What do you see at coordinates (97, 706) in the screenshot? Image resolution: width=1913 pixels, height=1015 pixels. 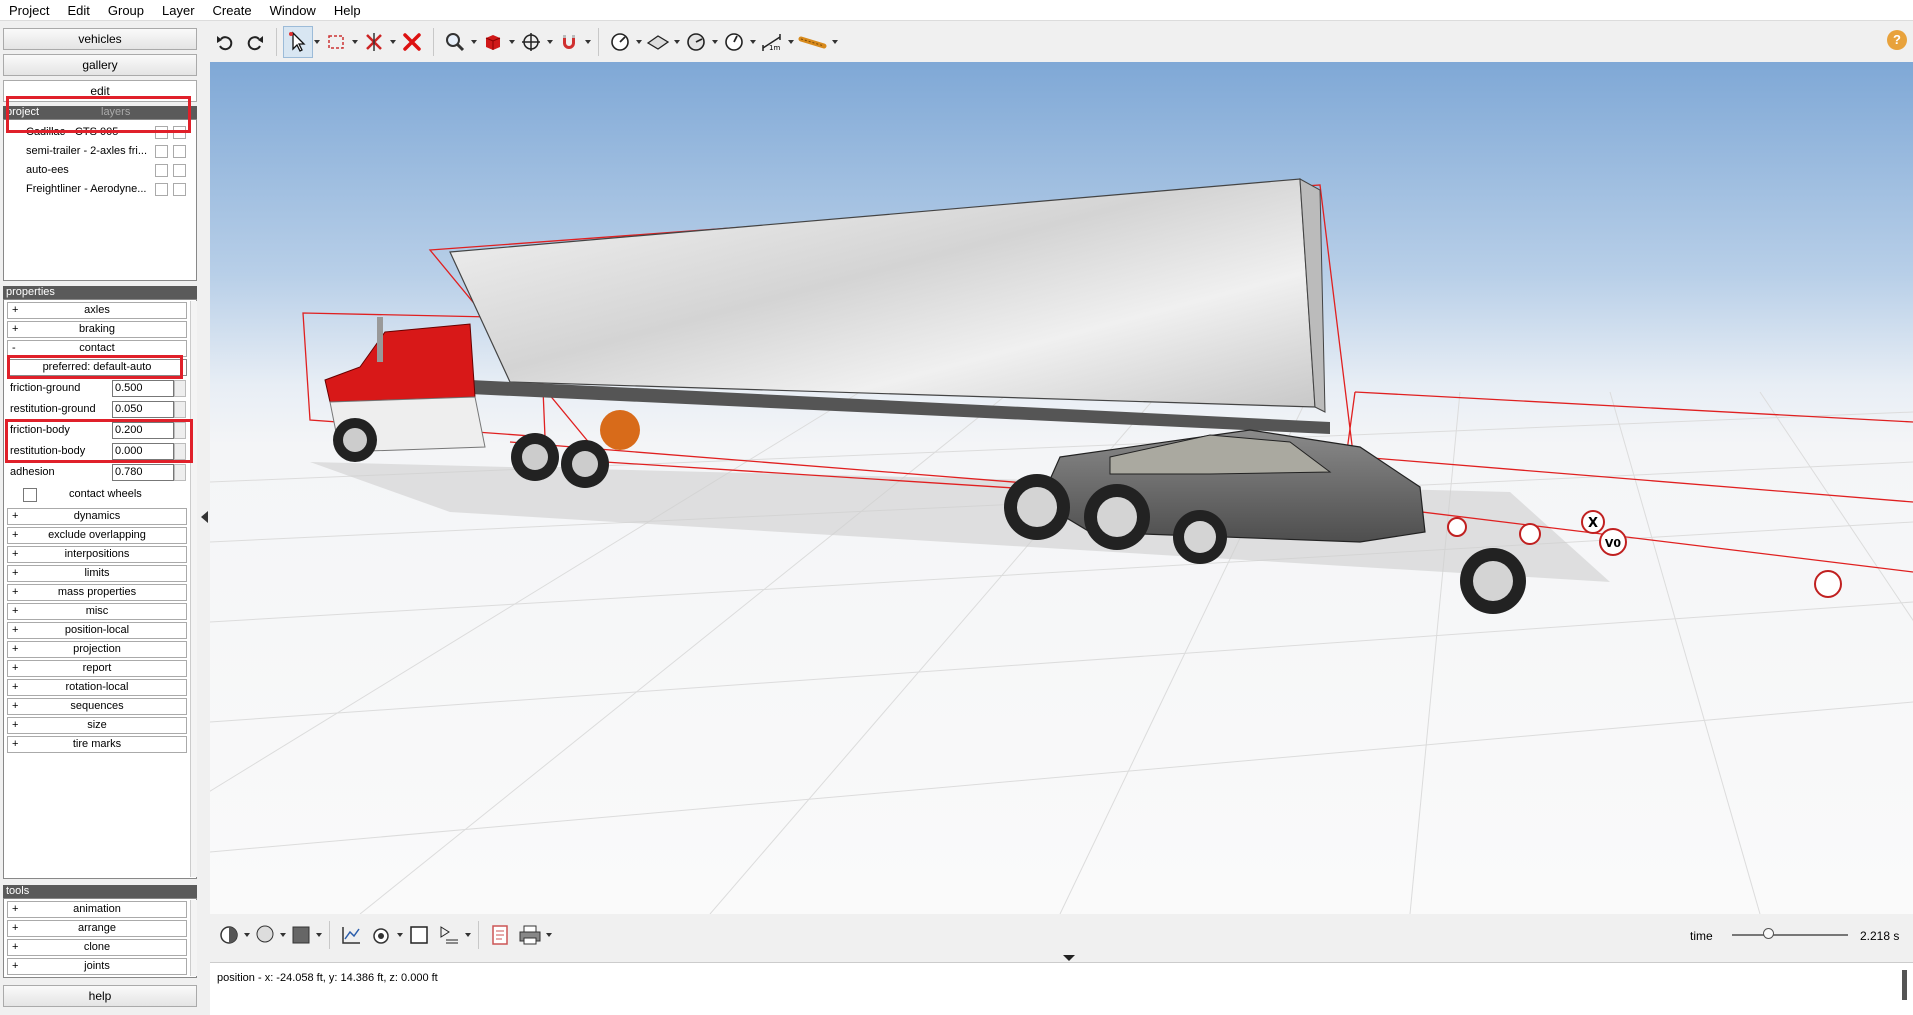 I see `section-sequences: + sequences` at bounding box center [97, 706].